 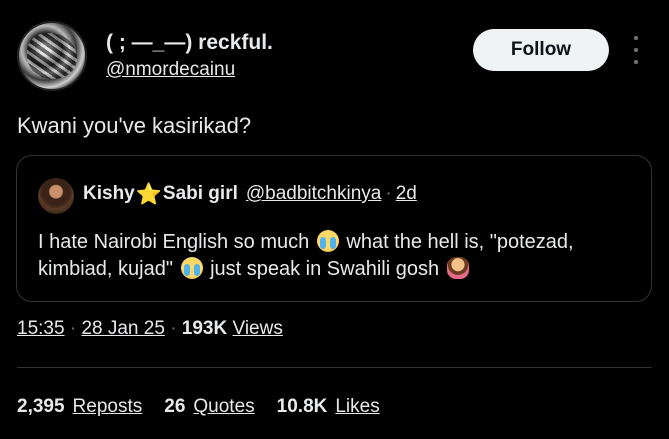 What do you see at coordinates (189, 43) in the screenshot?
I see `author-display-name: ( ; —_—) reckful.` at bounding box center [189, 43].